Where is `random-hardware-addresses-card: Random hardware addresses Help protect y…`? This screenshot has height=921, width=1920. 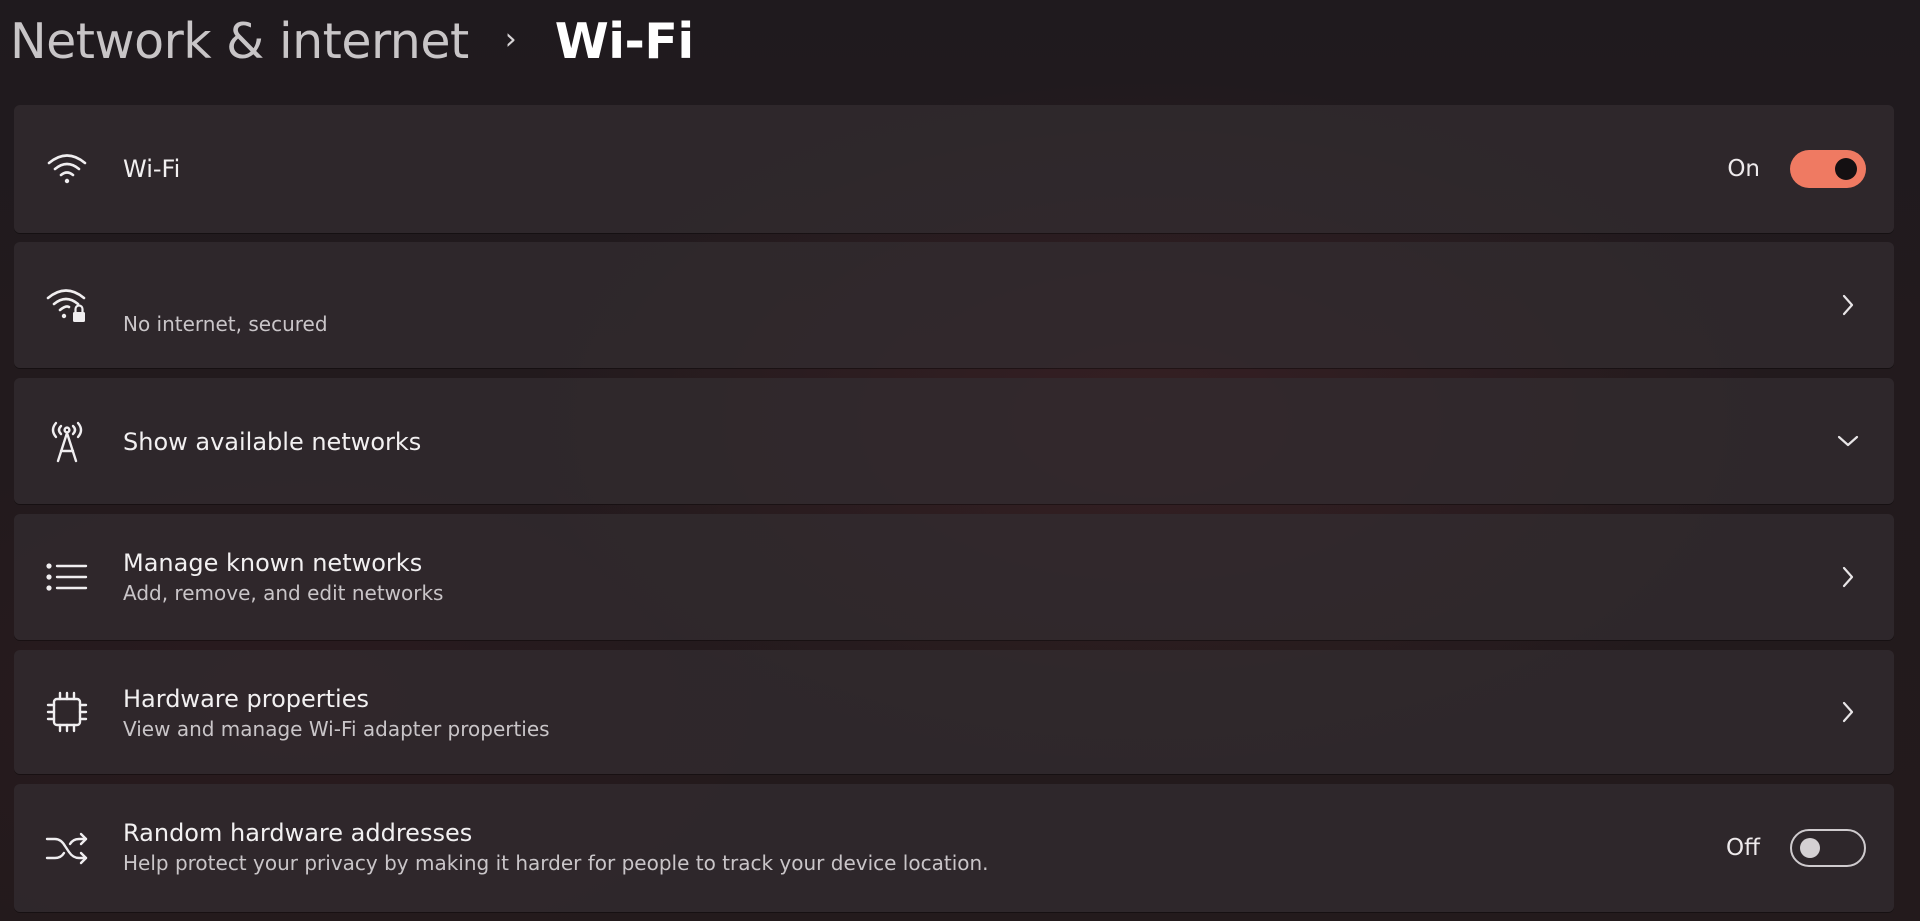
random-hardware-addresses-card: Random hardware addresses Help protect y… is located at coordinates (954, 848).